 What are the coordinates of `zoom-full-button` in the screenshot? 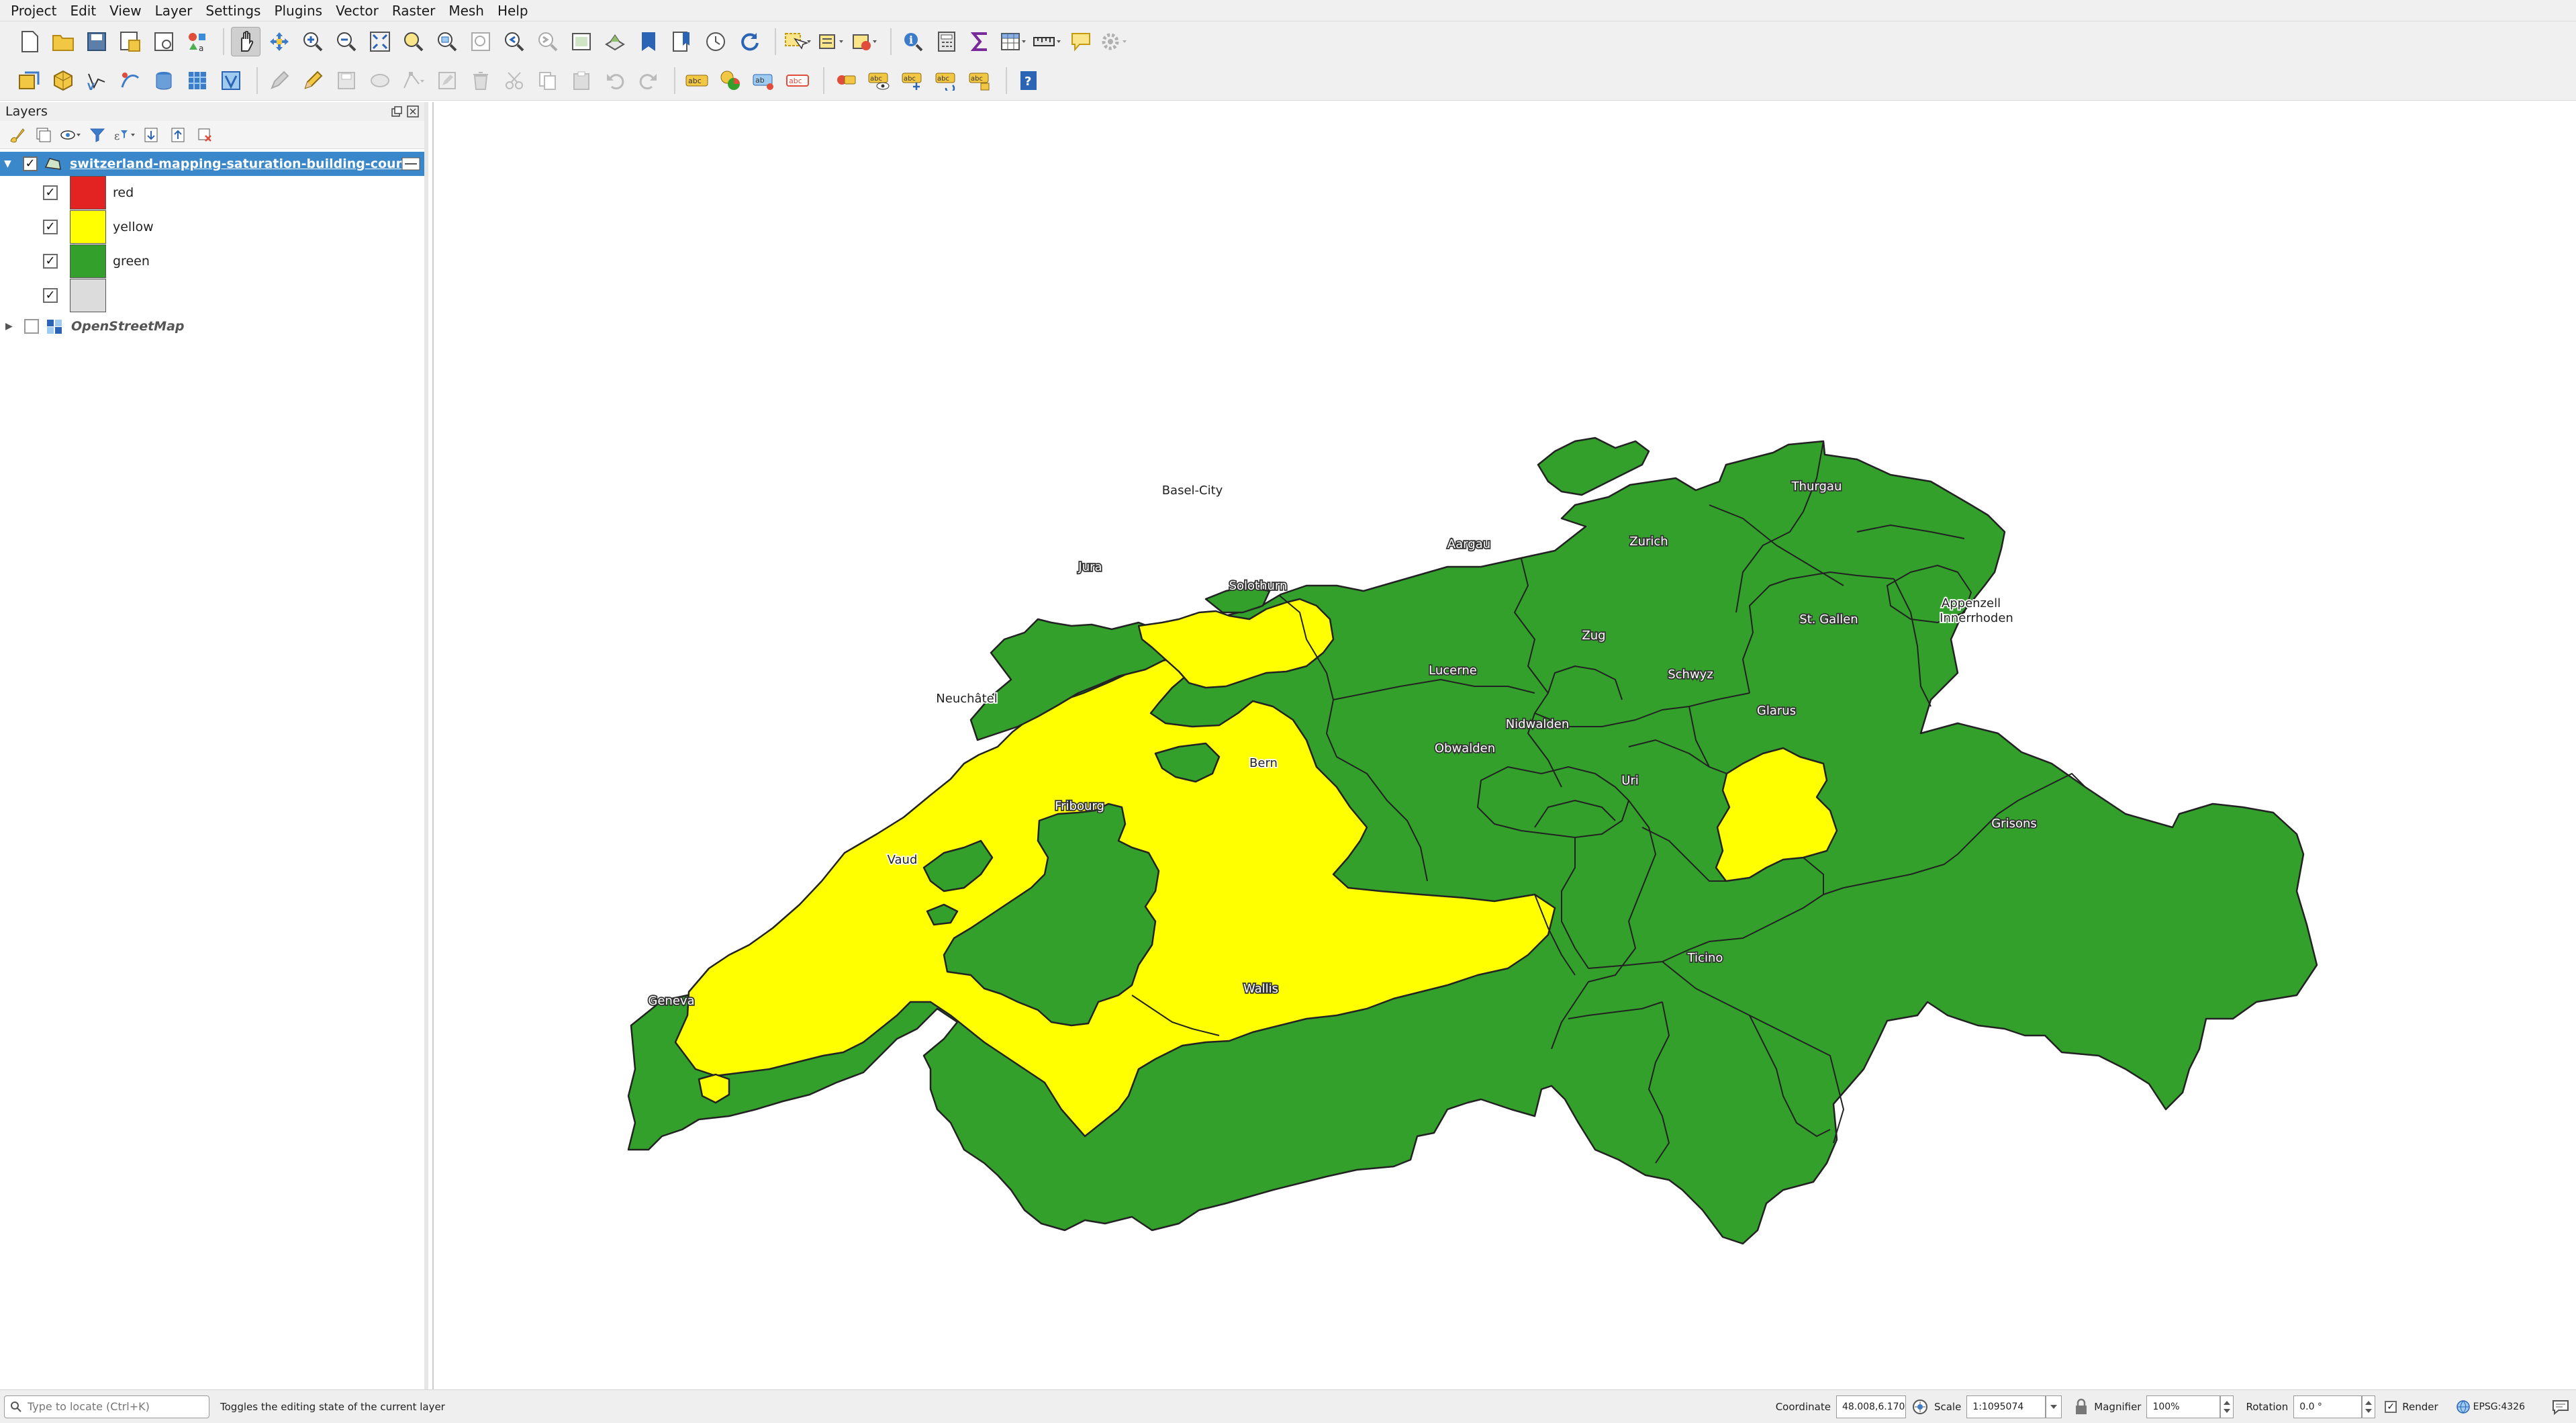 It's located at (380, 41).